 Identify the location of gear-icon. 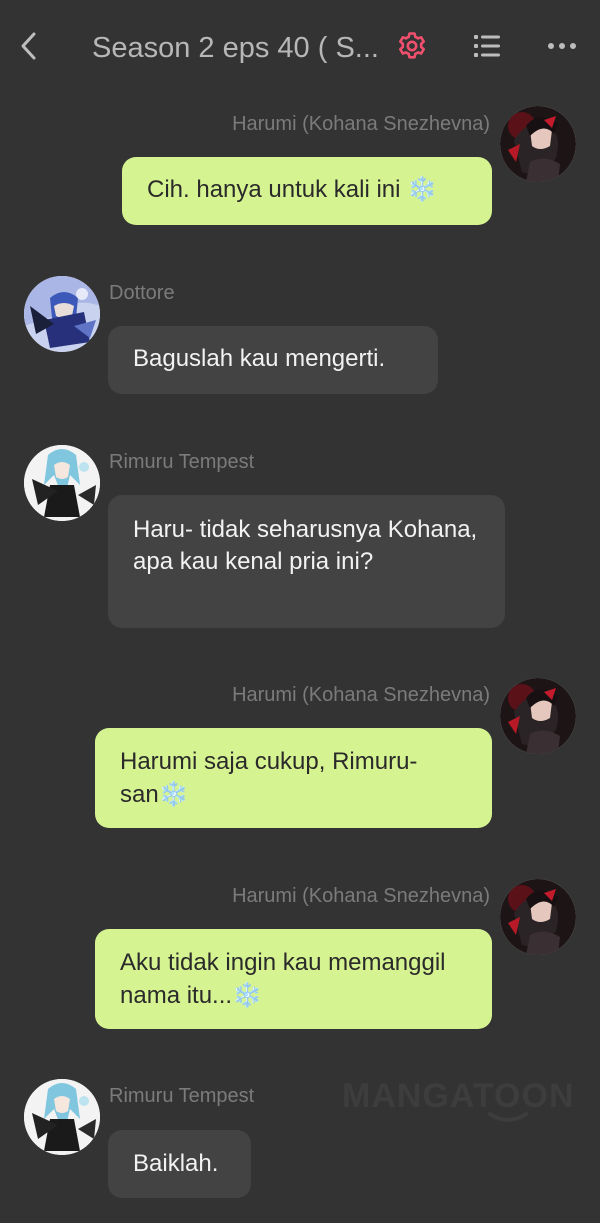
(412, 45).